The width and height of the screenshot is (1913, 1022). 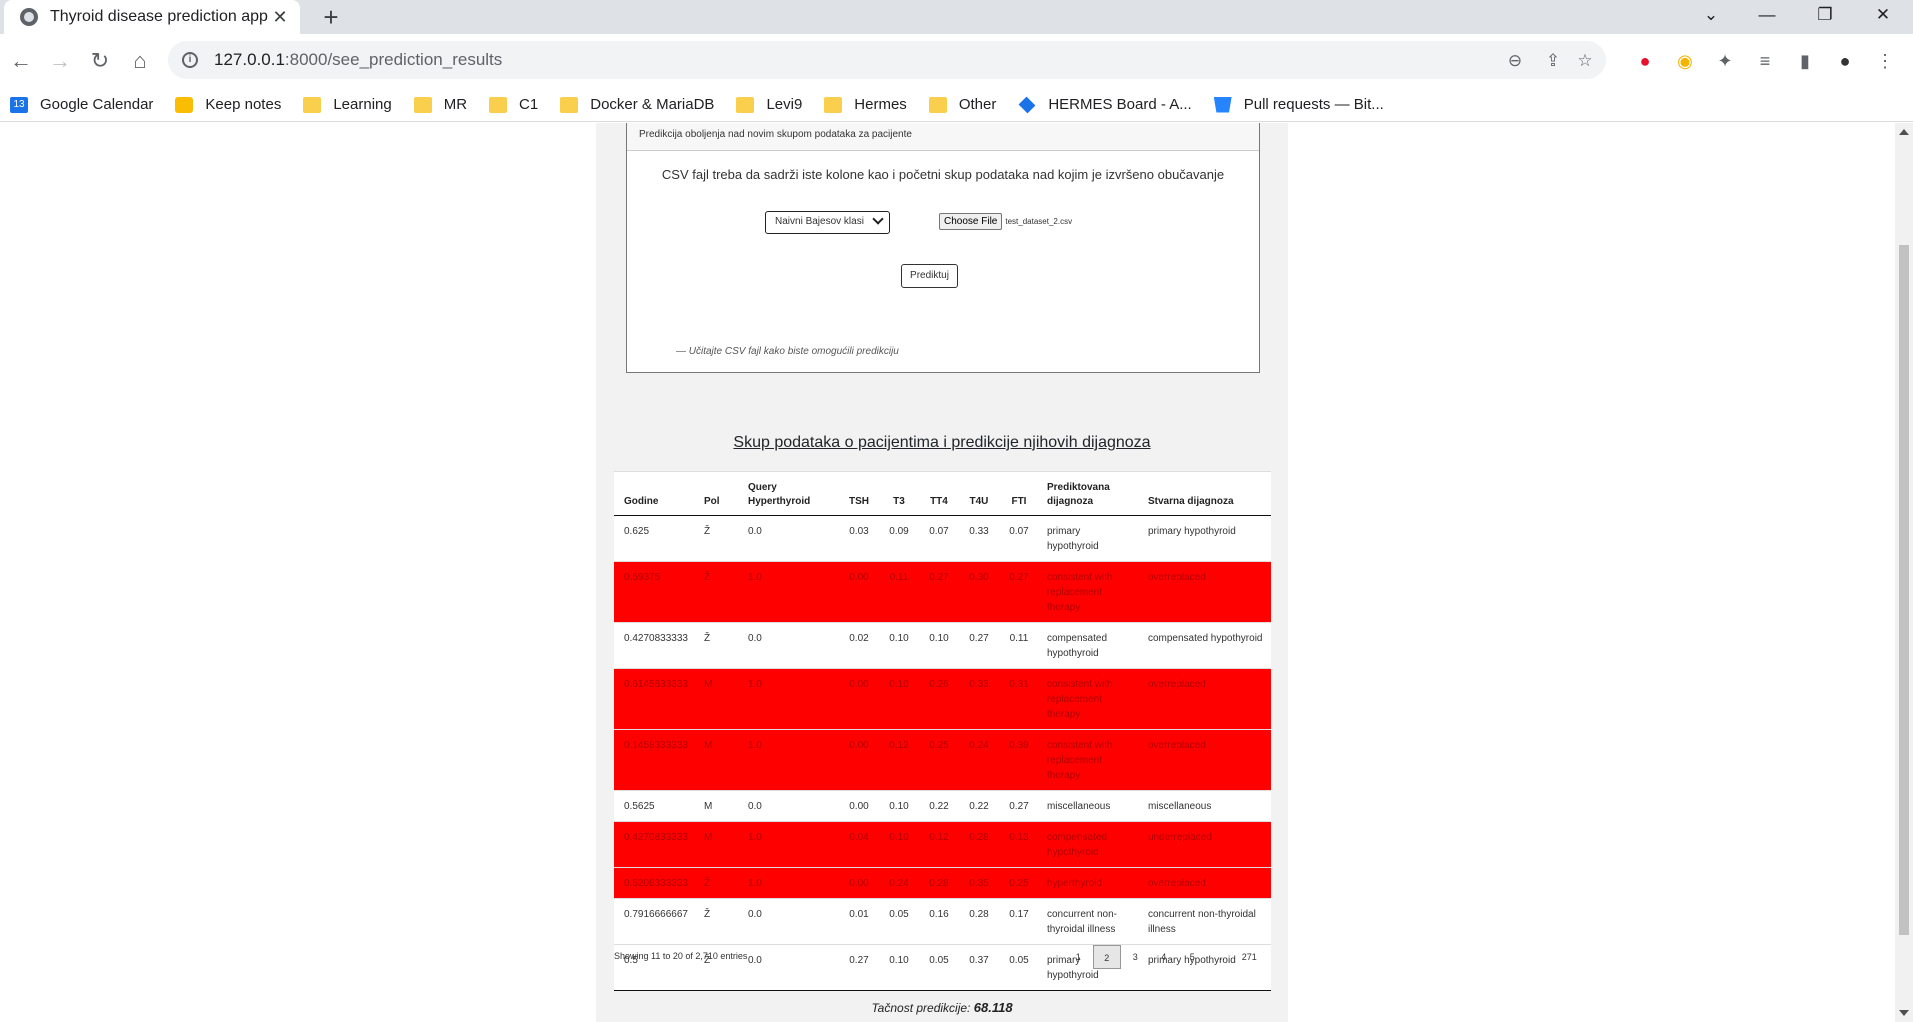 What do you see at coordinates (896, 967) in the screenshot?
I see `cell-t3: 0.10` at bounding box center [896, 967].